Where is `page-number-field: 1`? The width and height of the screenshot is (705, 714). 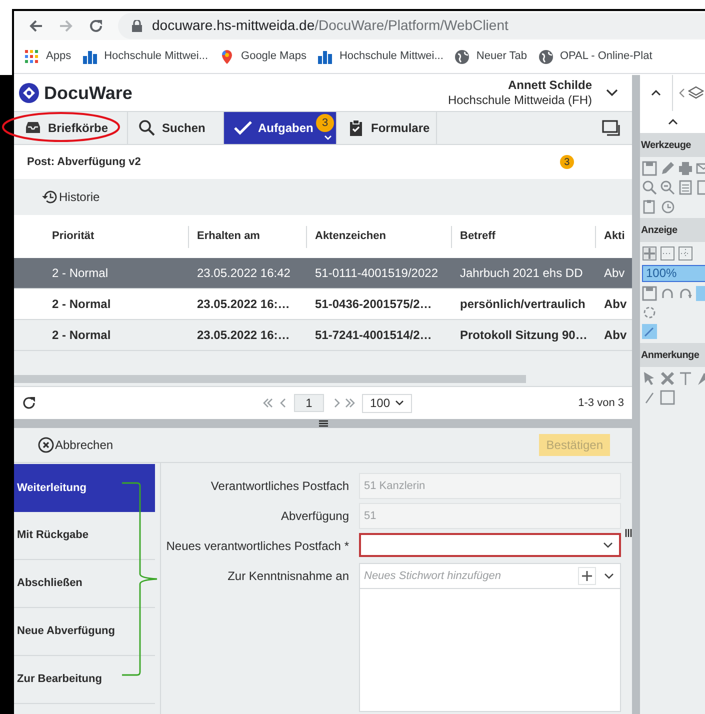
page-number-field: 1 is located at coordinates (309, 403).